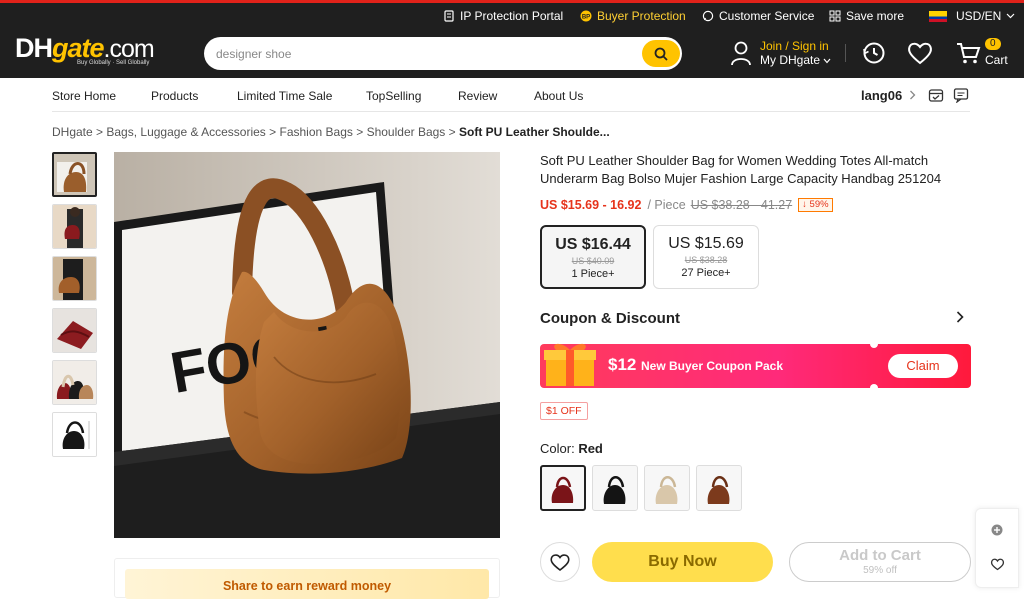 The width and height of the screenshot is (1024, 603). What do you see at coordinates (874, 388) in the screenshot?
I see `coupon-notch` at bounding box center [874, 388].